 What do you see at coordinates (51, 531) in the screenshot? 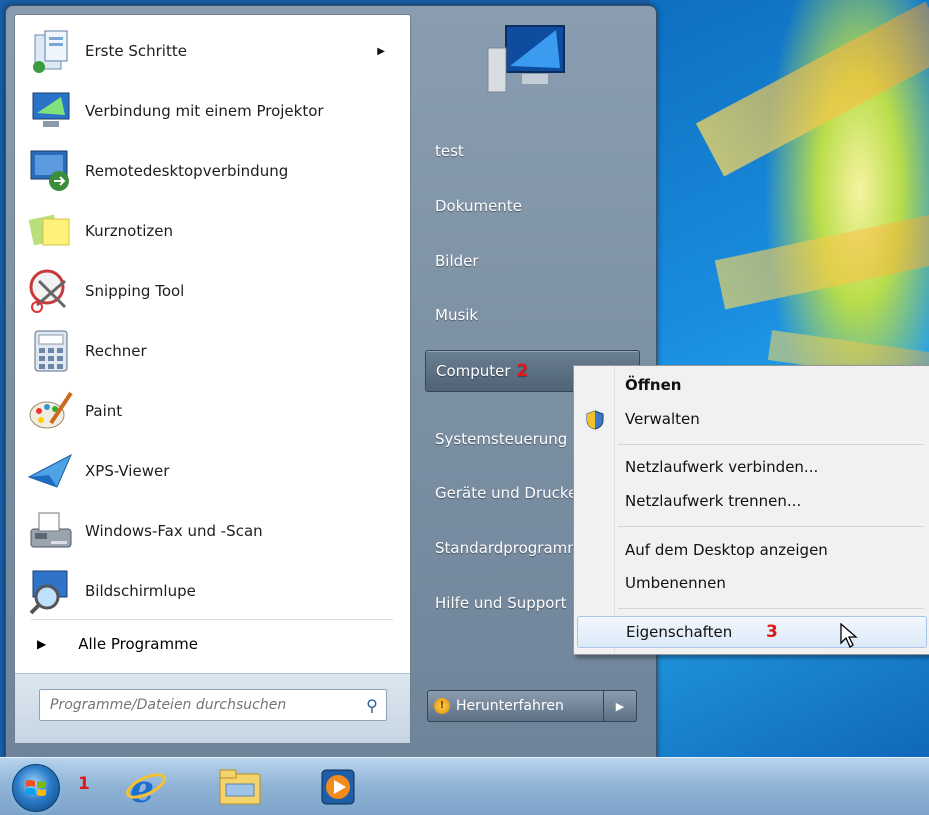
I see `fax-scan-icon` at bounding box center [51, 531].